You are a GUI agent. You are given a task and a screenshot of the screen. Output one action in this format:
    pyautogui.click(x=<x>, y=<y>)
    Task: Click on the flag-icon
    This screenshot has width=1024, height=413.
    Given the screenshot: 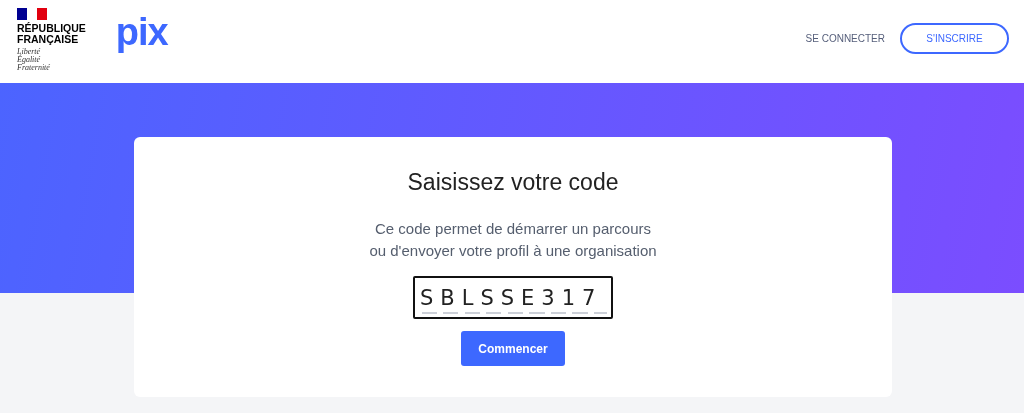 What is the action you would take?
    pyautogui.click(x=32, y=14)
    